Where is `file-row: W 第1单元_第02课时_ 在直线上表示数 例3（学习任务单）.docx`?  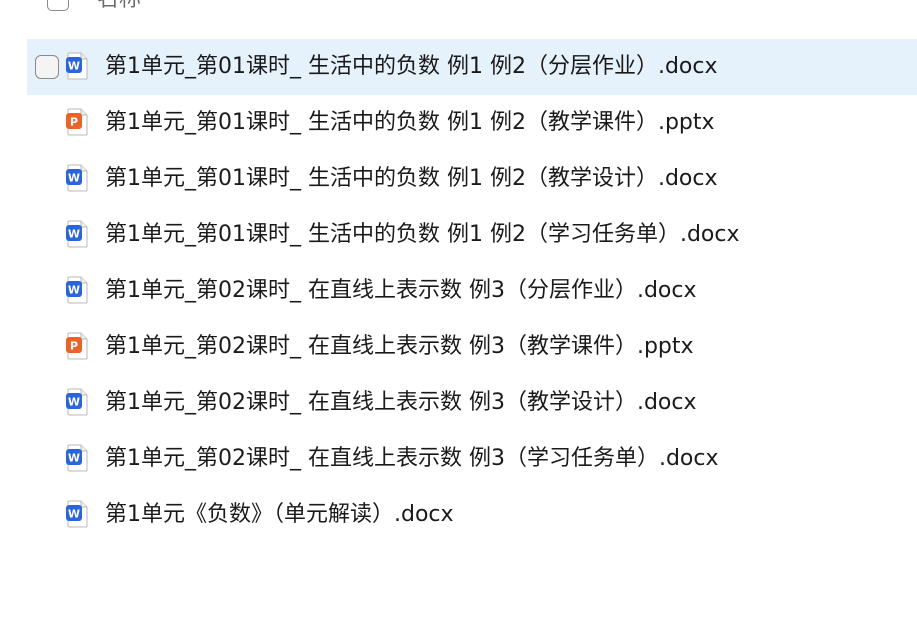
file-row: W 第1单元_第02课时_ 在直线上表示数 例3（学习任务单）.docx is located at coordinates (472, 459).